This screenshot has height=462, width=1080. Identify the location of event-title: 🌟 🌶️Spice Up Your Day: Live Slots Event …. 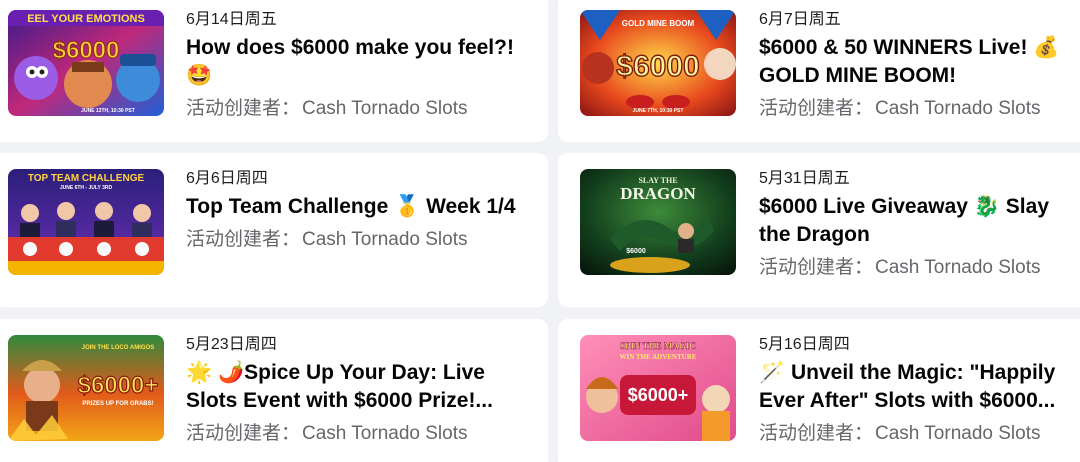
(361, 387).